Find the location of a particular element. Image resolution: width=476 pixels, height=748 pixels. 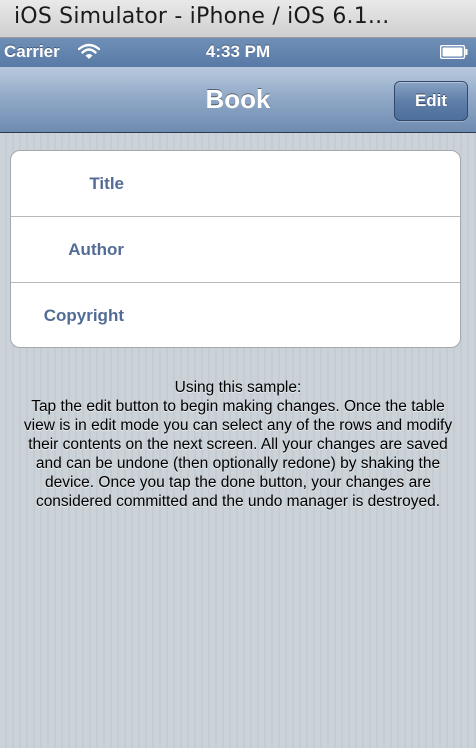

table-row-author: Author is located at coordinates (235, 250).